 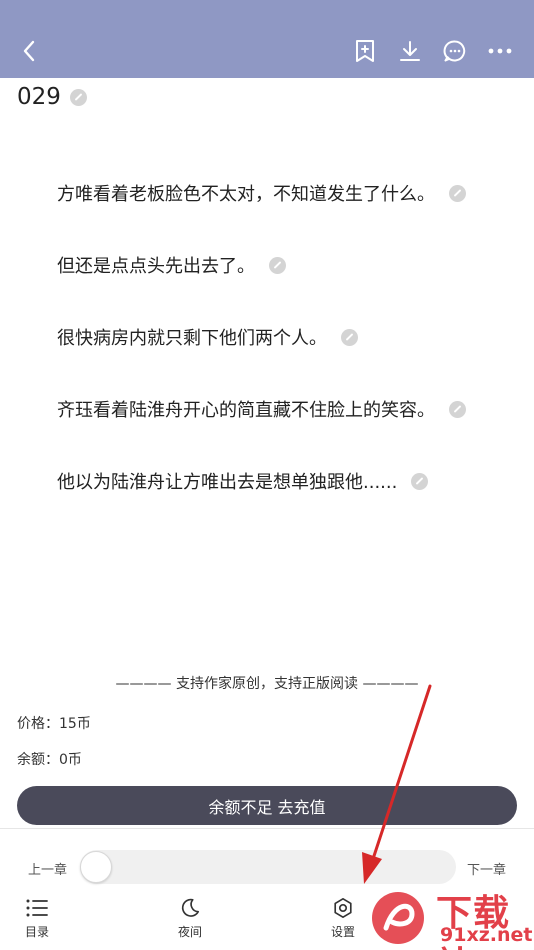 I want to click on paragraph-text: 很快病房内就只剩下他们两个人。, so click(x=192, y=338).